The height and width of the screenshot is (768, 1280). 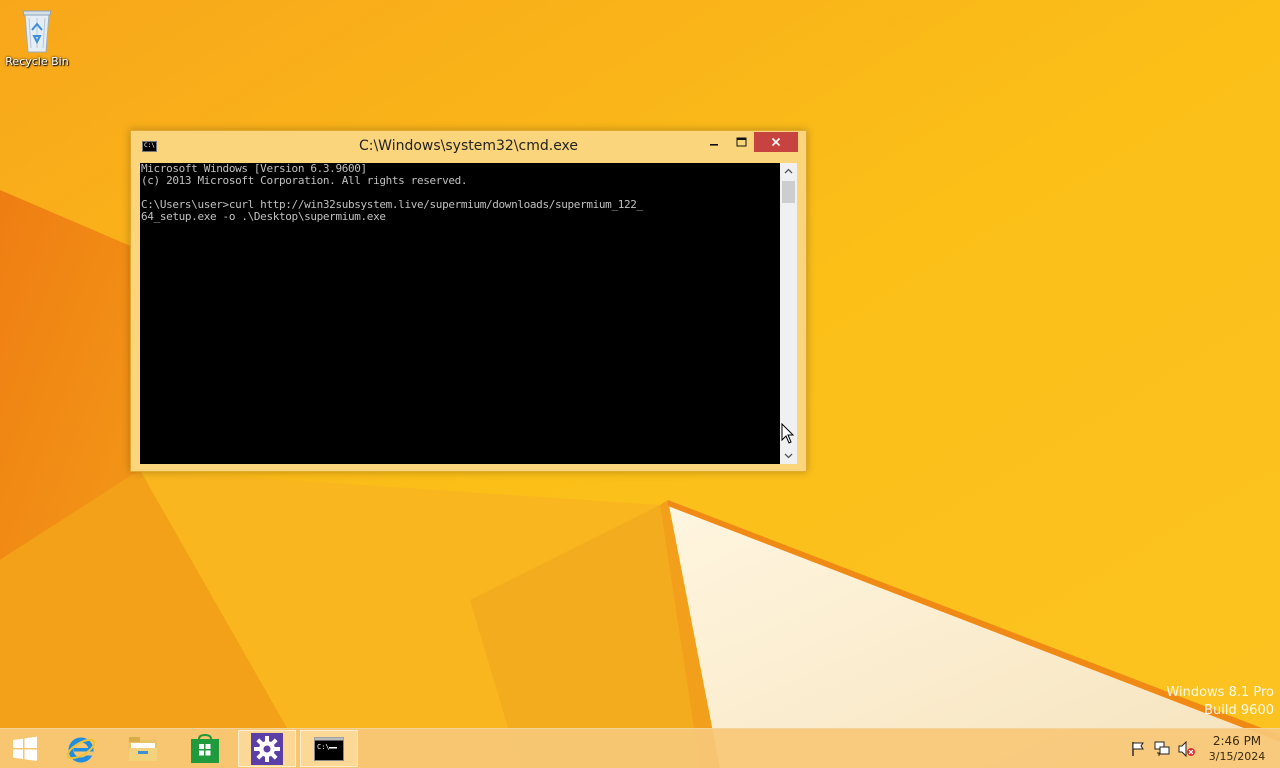 I want to click on speaker-muted-icon, so click(x=1187, y=749).